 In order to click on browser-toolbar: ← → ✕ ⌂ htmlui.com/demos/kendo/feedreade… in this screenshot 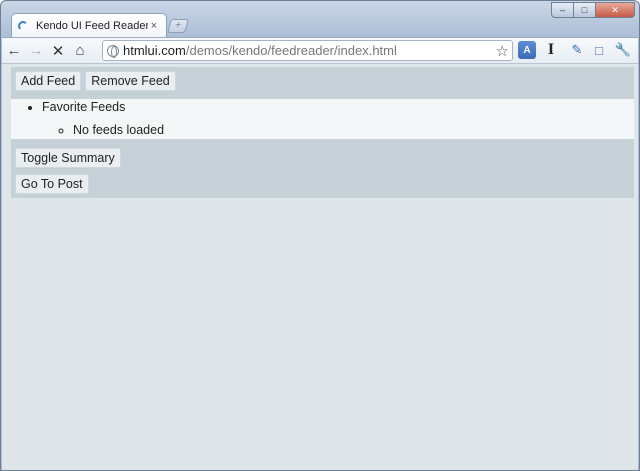, I will do `click(320, 50)`.